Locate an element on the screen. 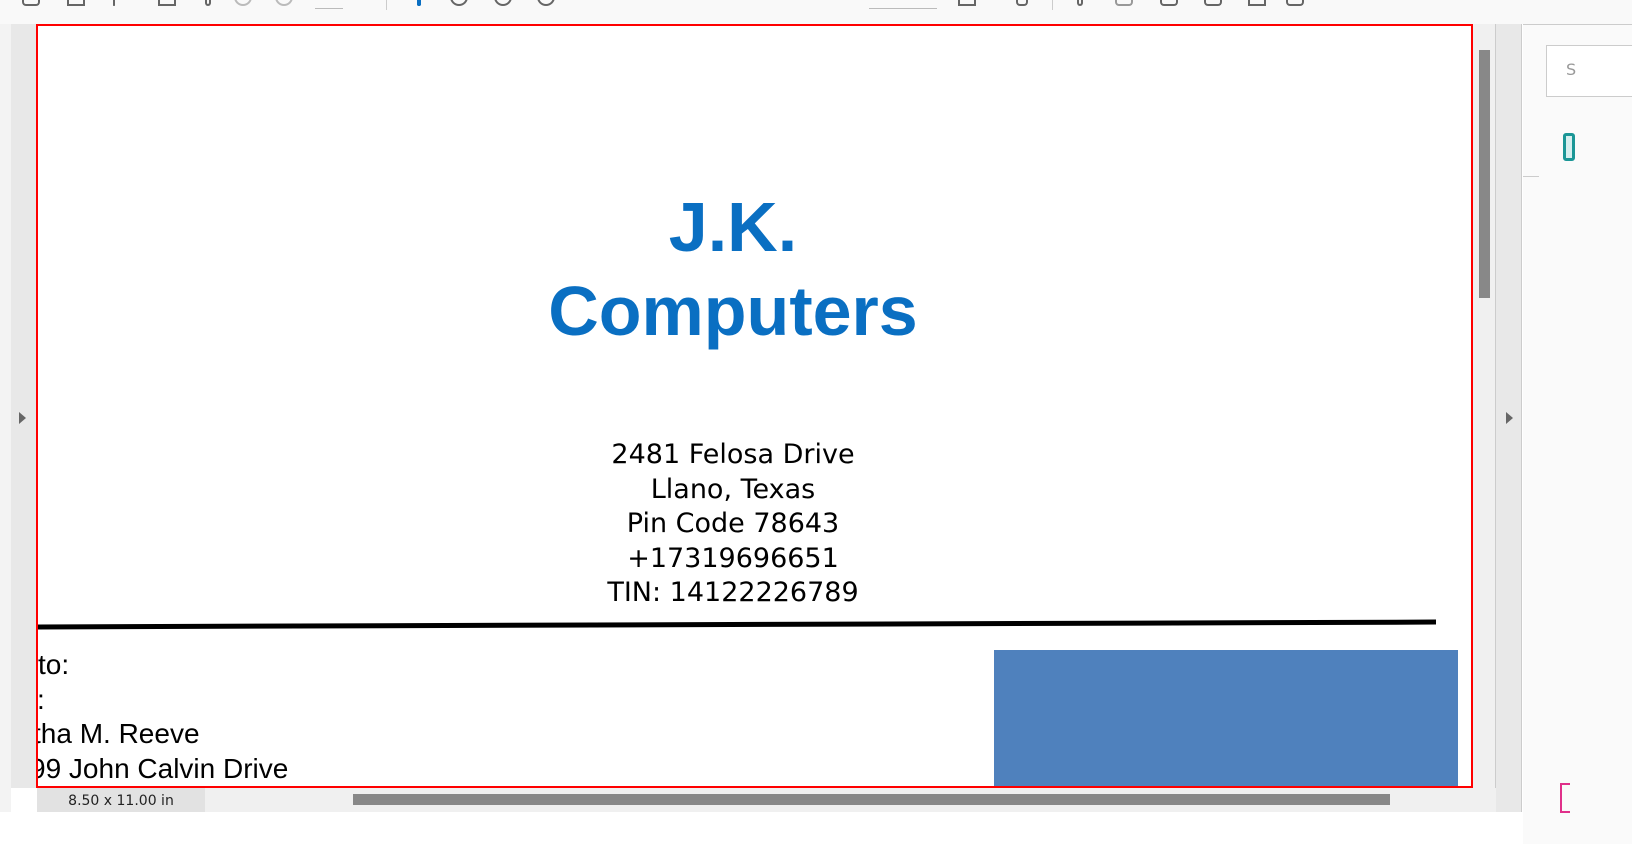  tool-icon is located at coordinates (1569, 147).